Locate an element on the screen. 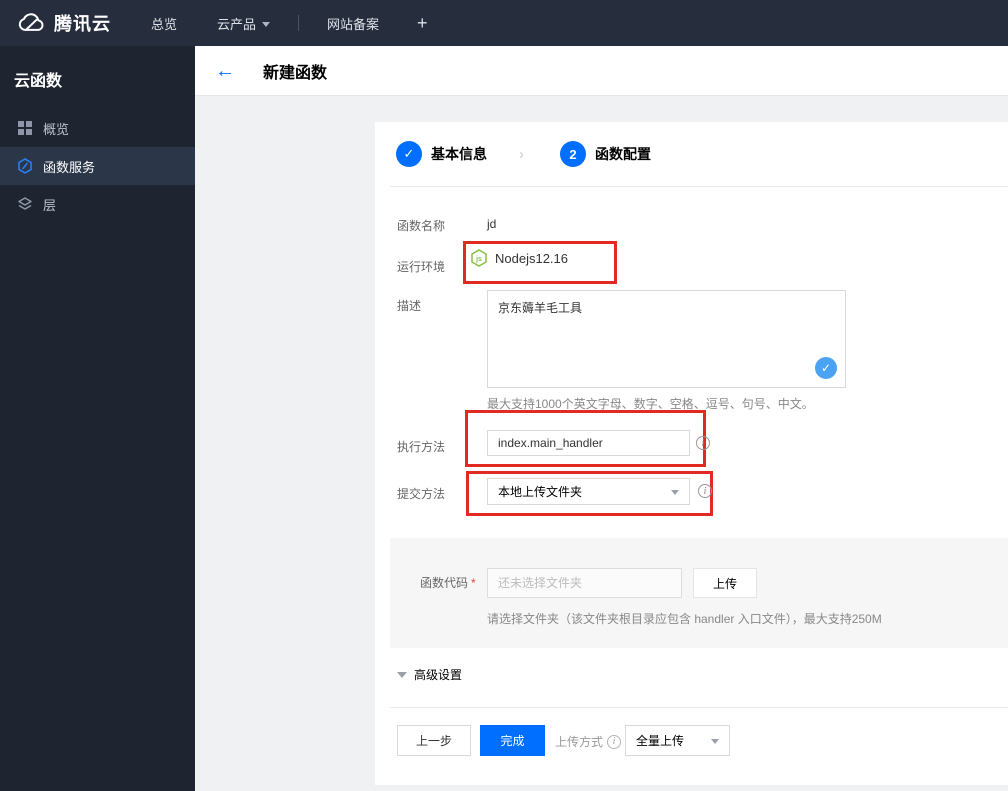 The width and height of the screenshot is (1008, 791). page-header: ← 新建函数 is located at coordinates (601, 71).